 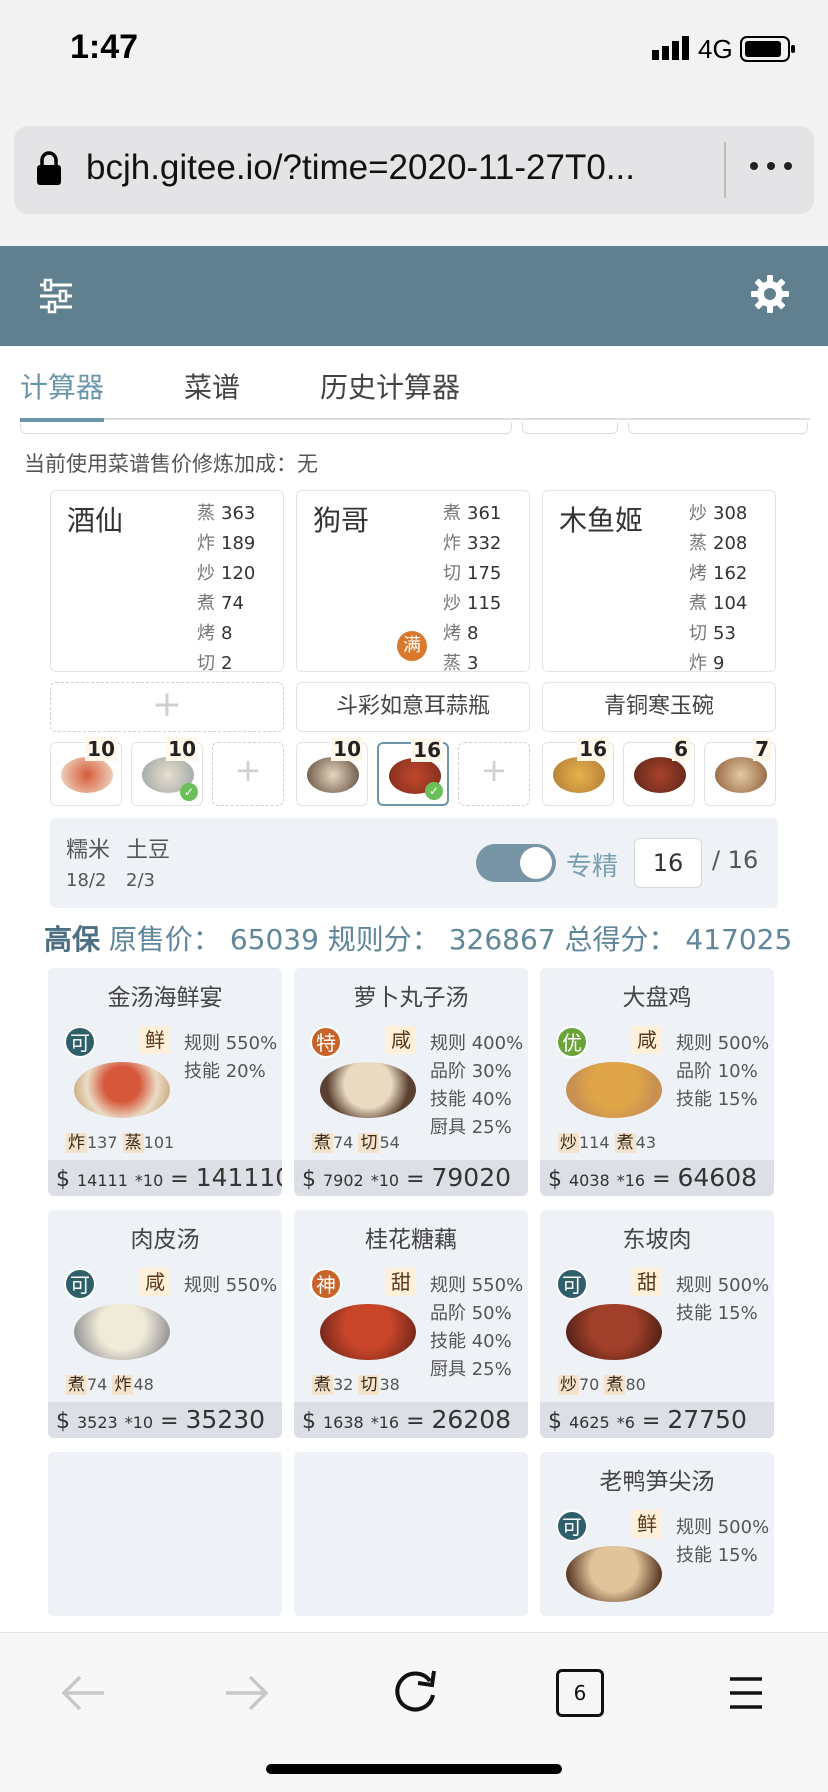 I want to click on recipe-techs: 煮 32 切 38, so click(x=356, y=1385).